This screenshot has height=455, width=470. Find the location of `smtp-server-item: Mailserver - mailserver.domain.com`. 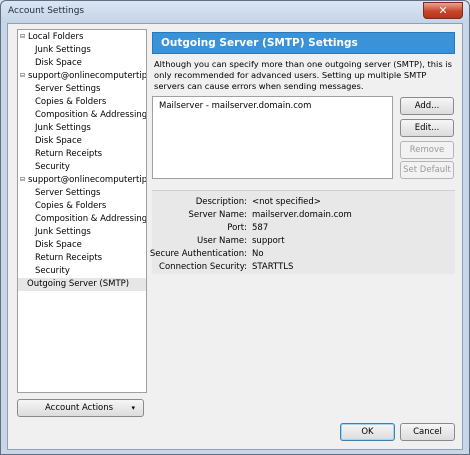

smtp-server-item: Mailserver - mailserver.domain.com is located at coordinates (235, 106).